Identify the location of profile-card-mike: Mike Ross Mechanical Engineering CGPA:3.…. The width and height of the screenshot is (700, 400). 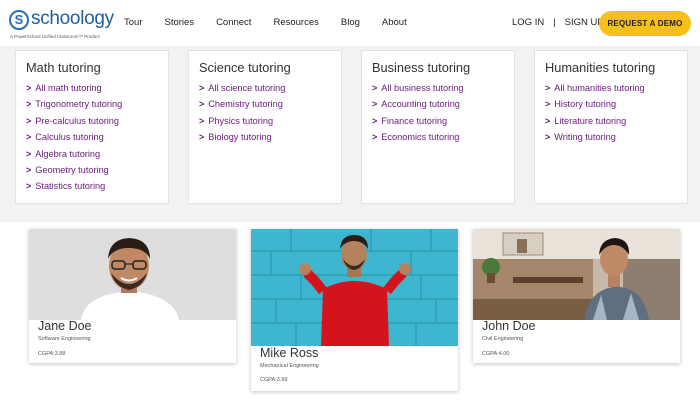
(354, 310).